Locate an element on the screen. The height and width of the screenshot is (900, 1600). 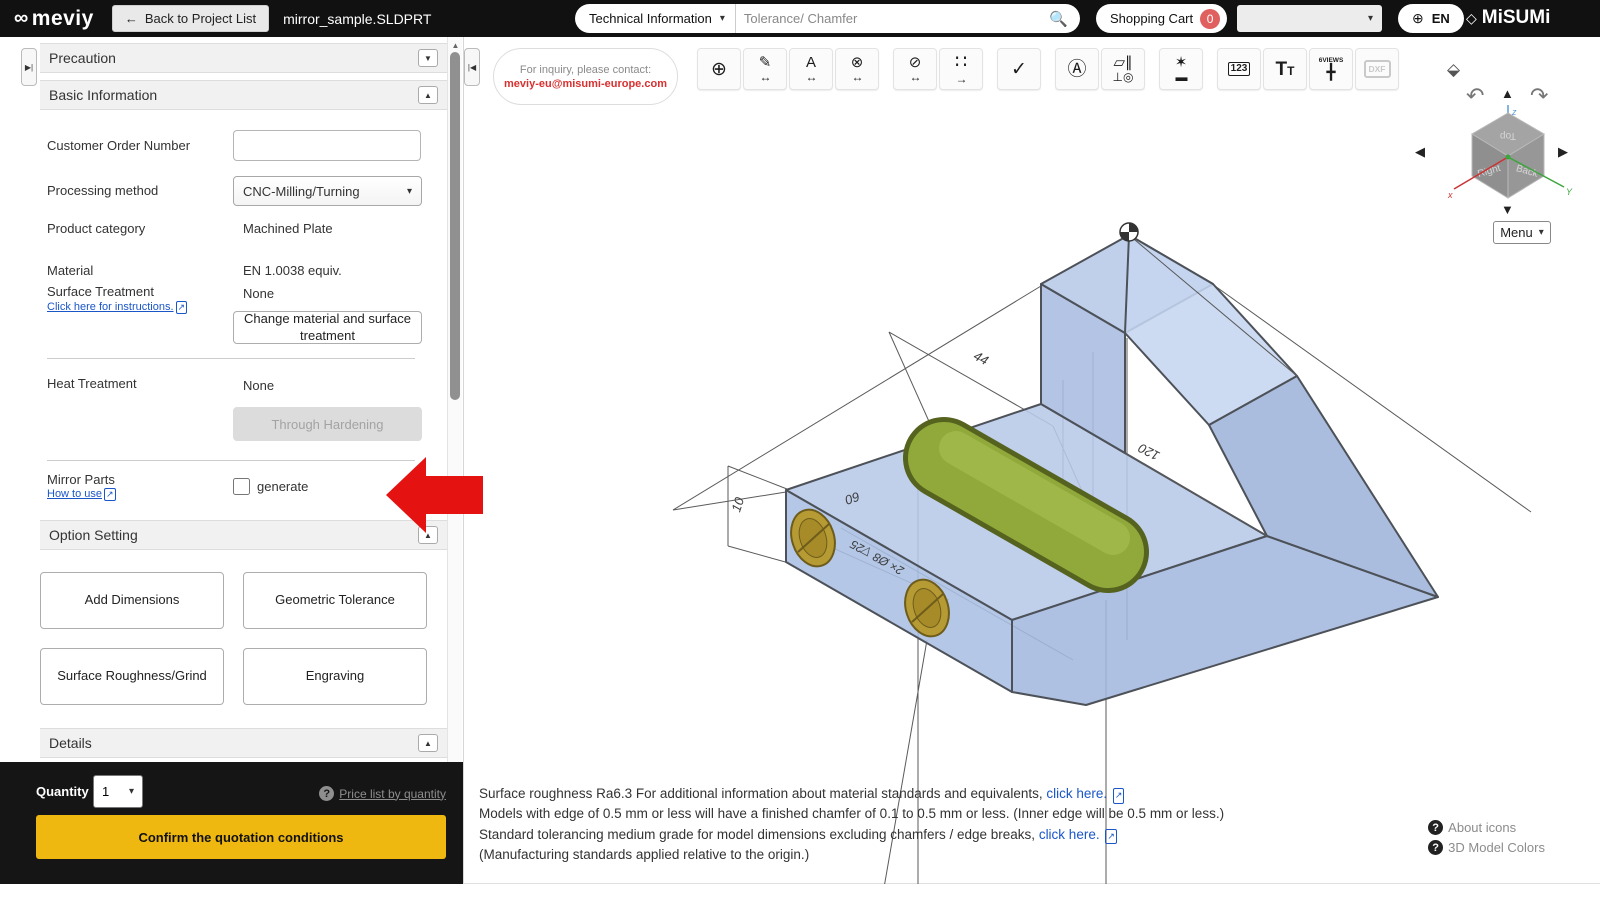
search-category-value: Technical Information is located at coordinates (650, 18).